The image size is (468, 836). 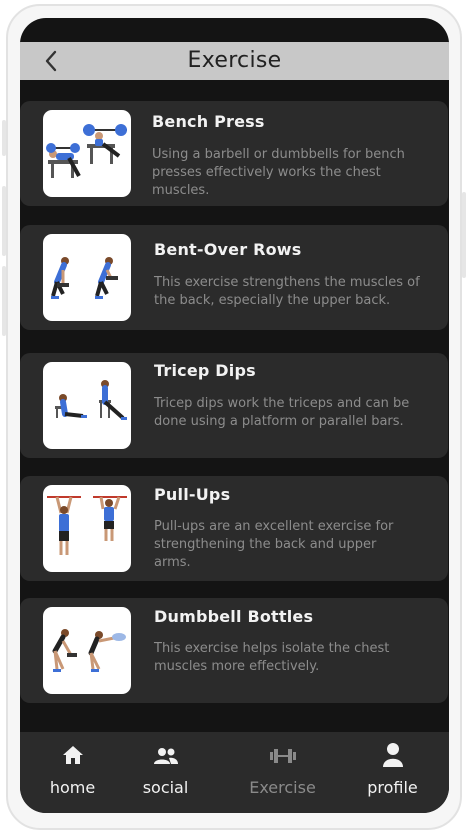 I want to click on home-icon, so click(x=72, y=755).